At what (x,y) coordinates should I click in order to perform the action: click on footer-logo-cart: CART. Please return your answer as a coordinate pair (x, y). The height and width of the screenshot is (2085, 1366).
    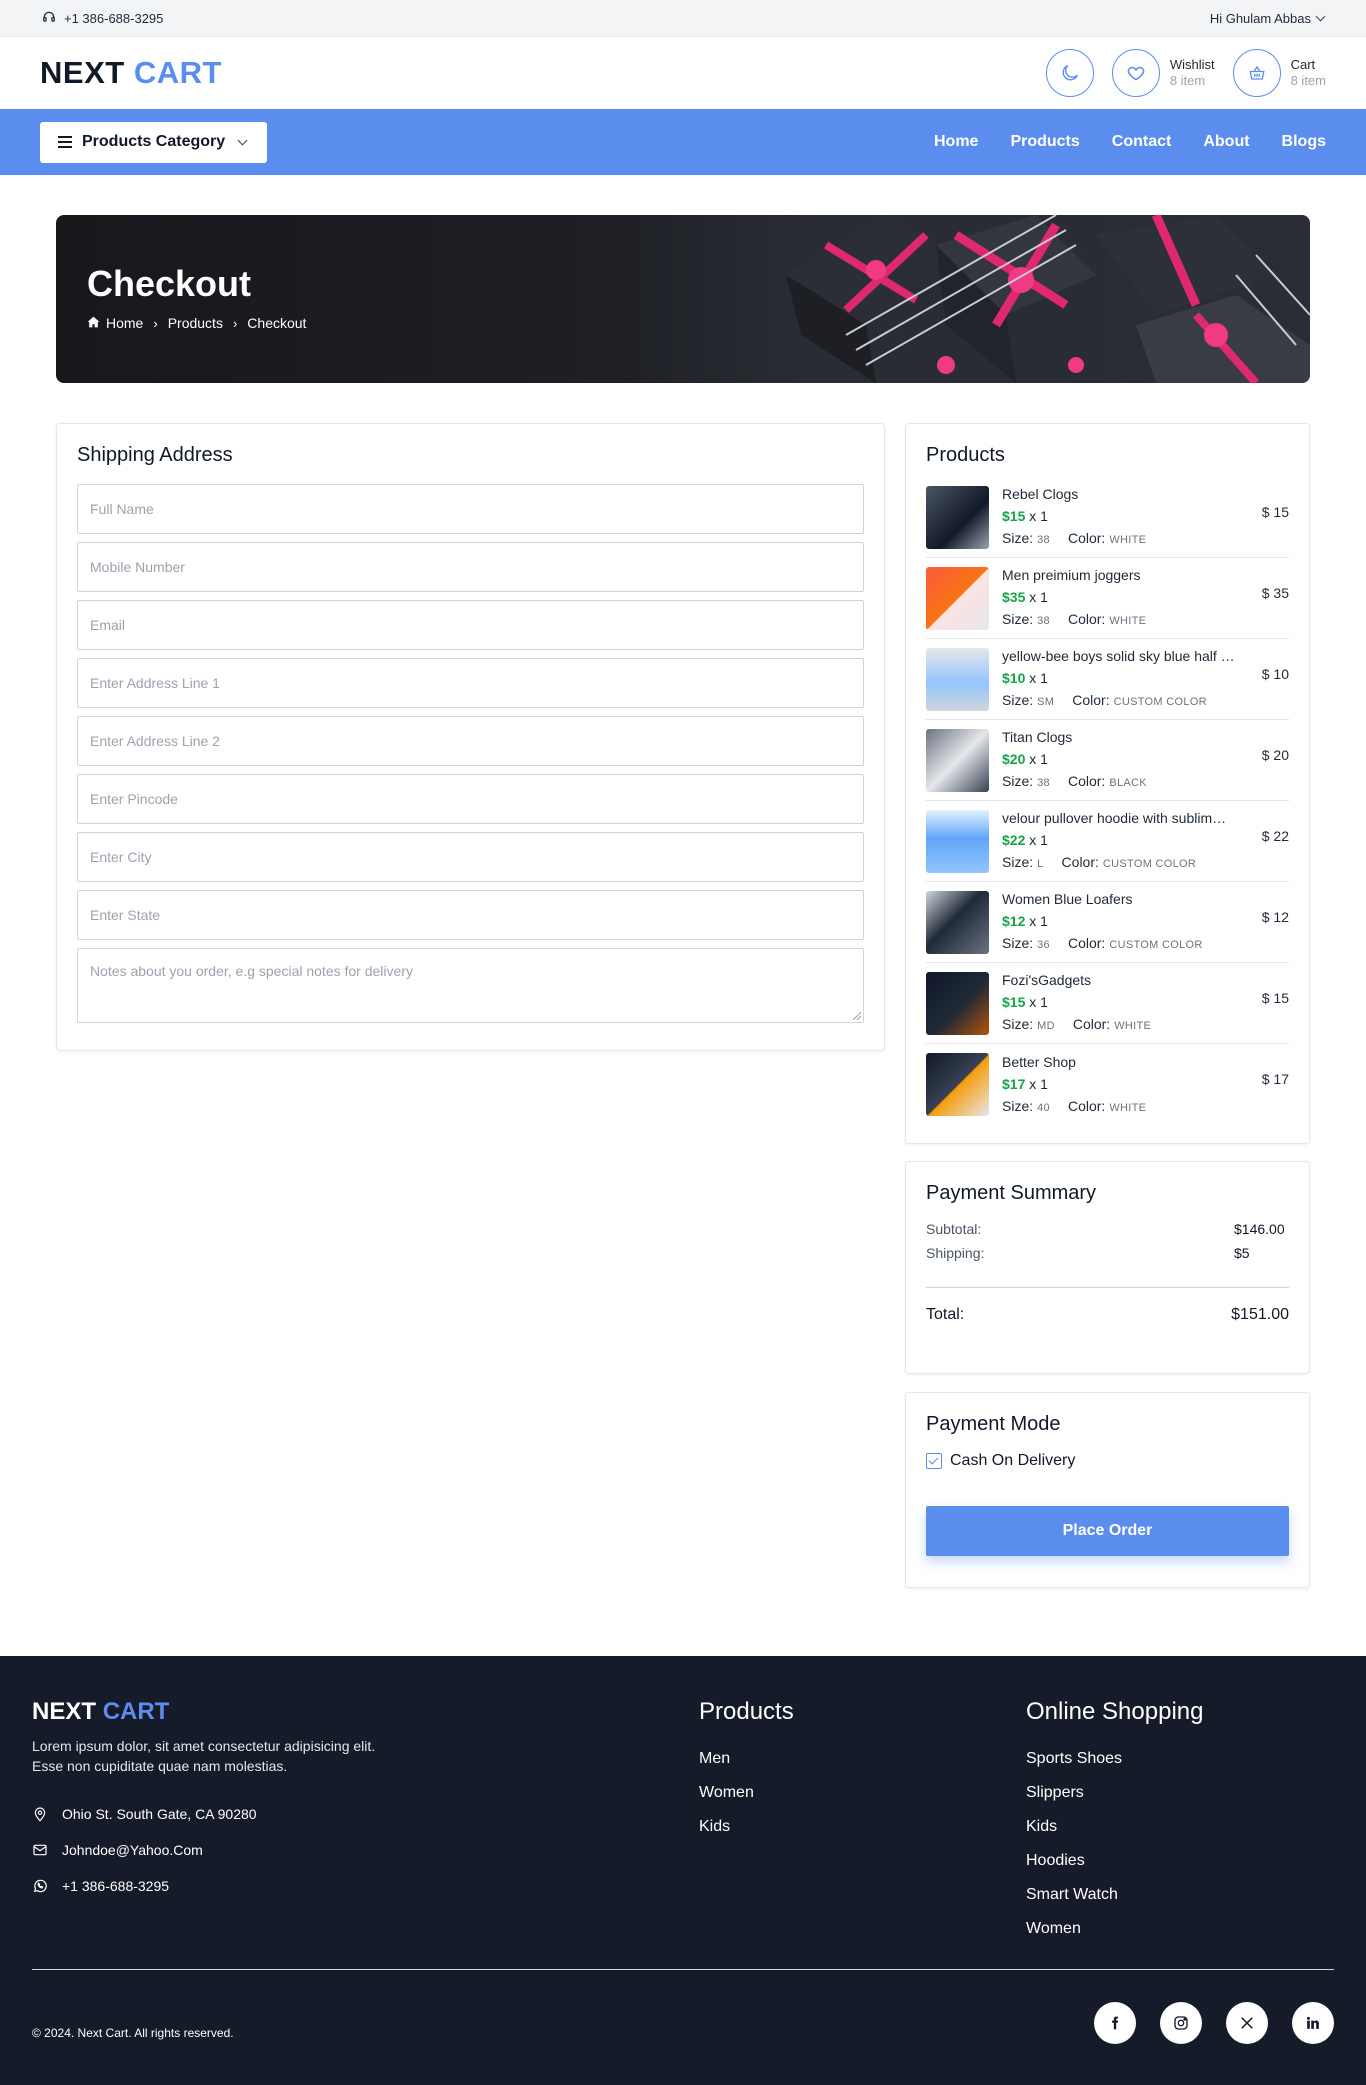
    Looking at the image, I should click on (136, 1711).